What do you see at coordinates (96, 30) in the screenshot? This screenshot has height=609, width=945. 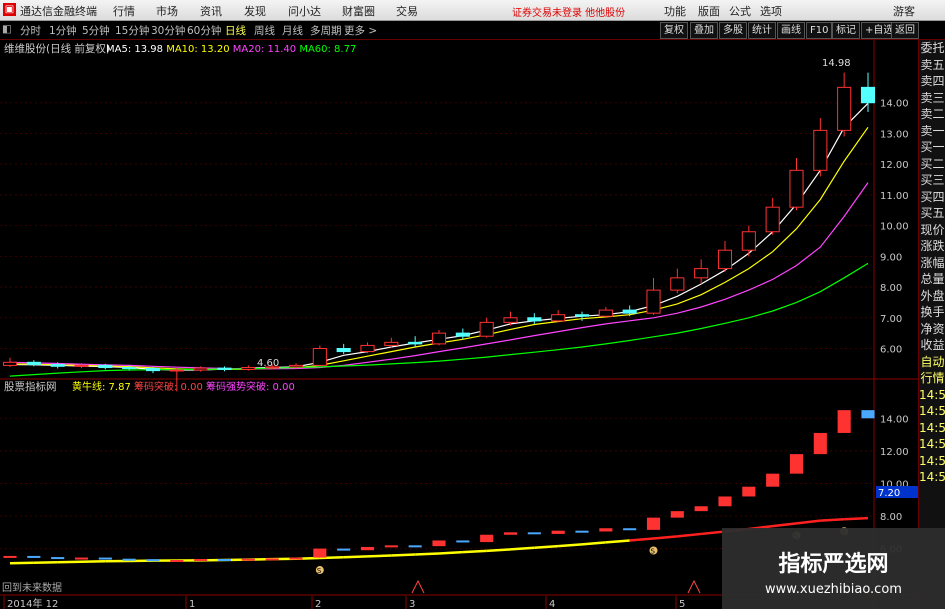 I see `tab-period-5min: 5分钟` at bounding box center [96, 30].